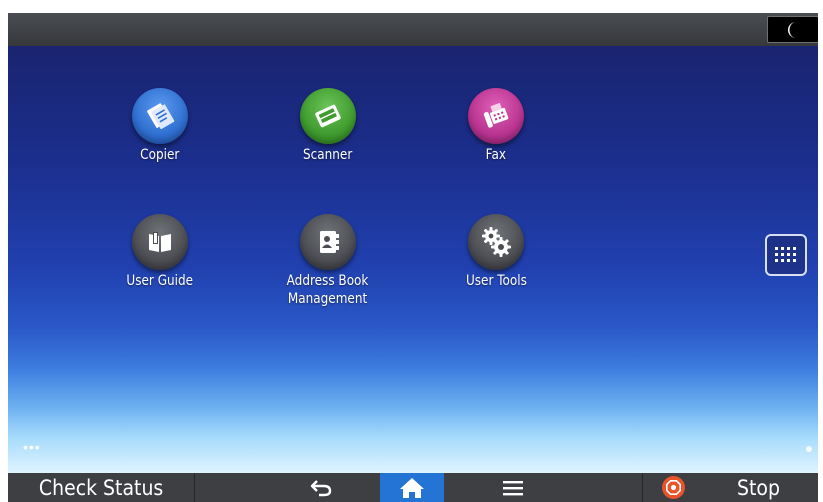  I want to click on grid-icon, so click(785, 254).